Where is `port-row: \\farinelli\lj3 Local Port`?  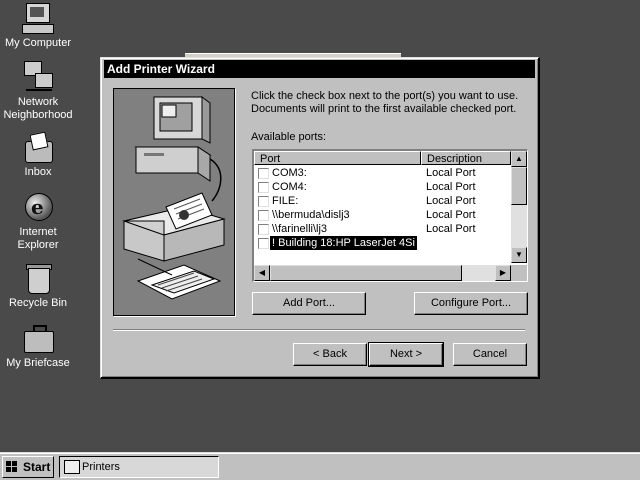 port-row: \\farinelli\lj3 Local Port is located at coordinates (382, 229).